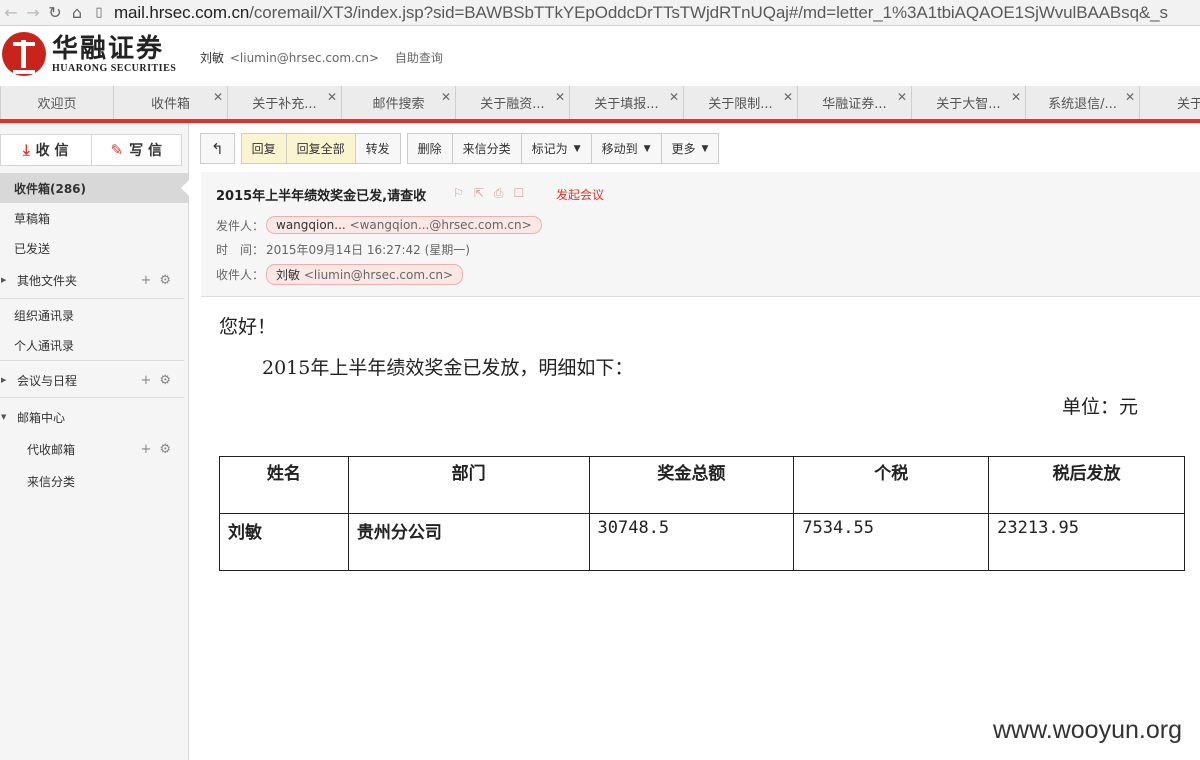  Describe the element at coordinates (419, 58) in the screenshot. I see `self-query-link: 自助查询` at that location.